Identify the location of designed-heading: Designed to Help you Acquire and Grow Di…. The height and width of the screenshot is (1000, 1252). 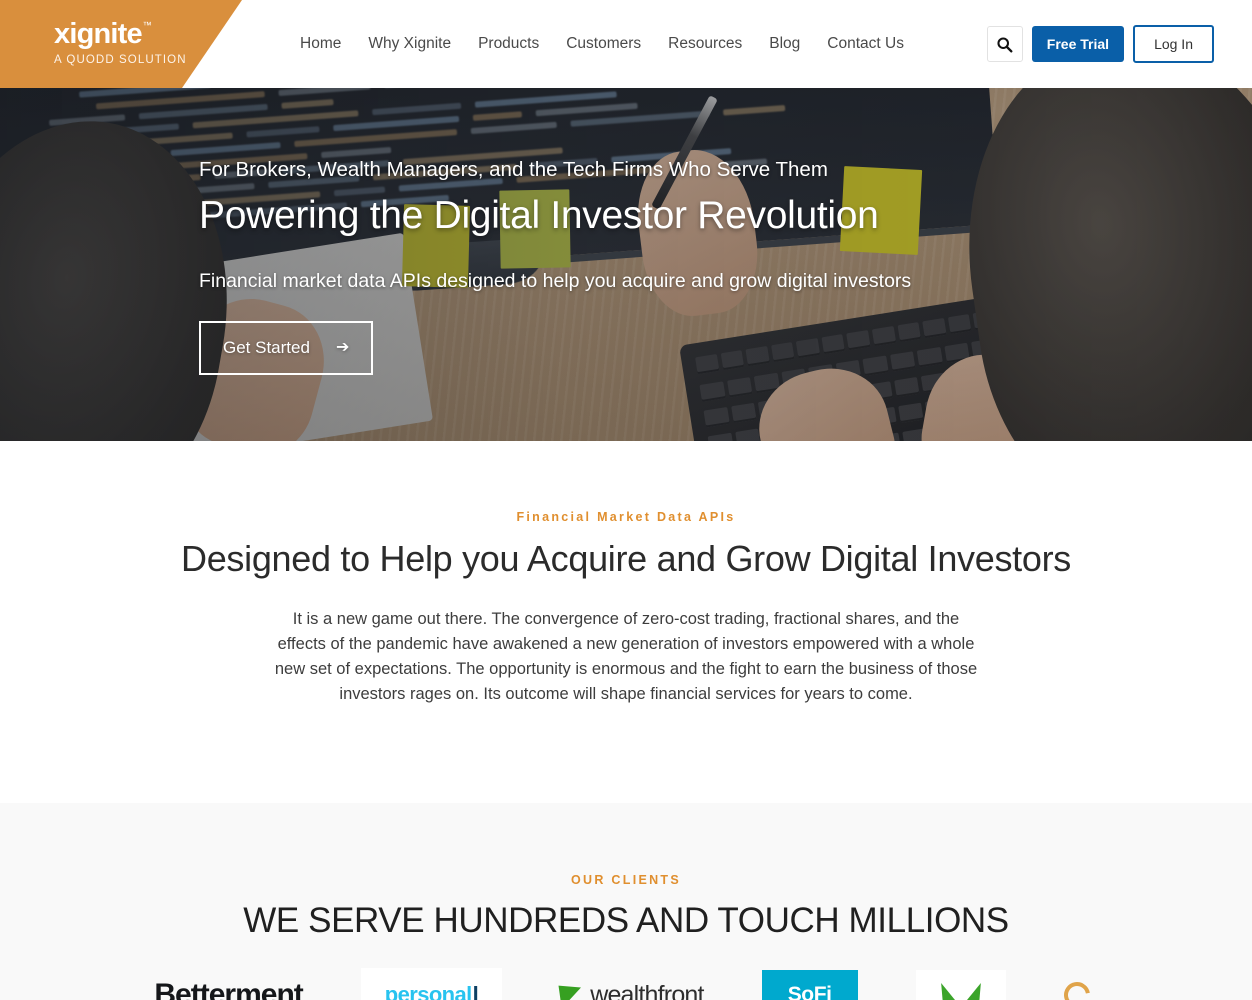
(626, 558).